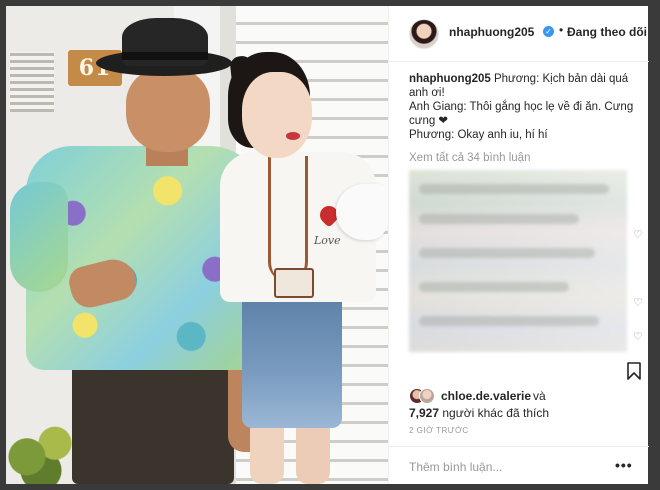 This screenshot has width=660, height=490. I want to click on woman-lips, so click(293, 136).